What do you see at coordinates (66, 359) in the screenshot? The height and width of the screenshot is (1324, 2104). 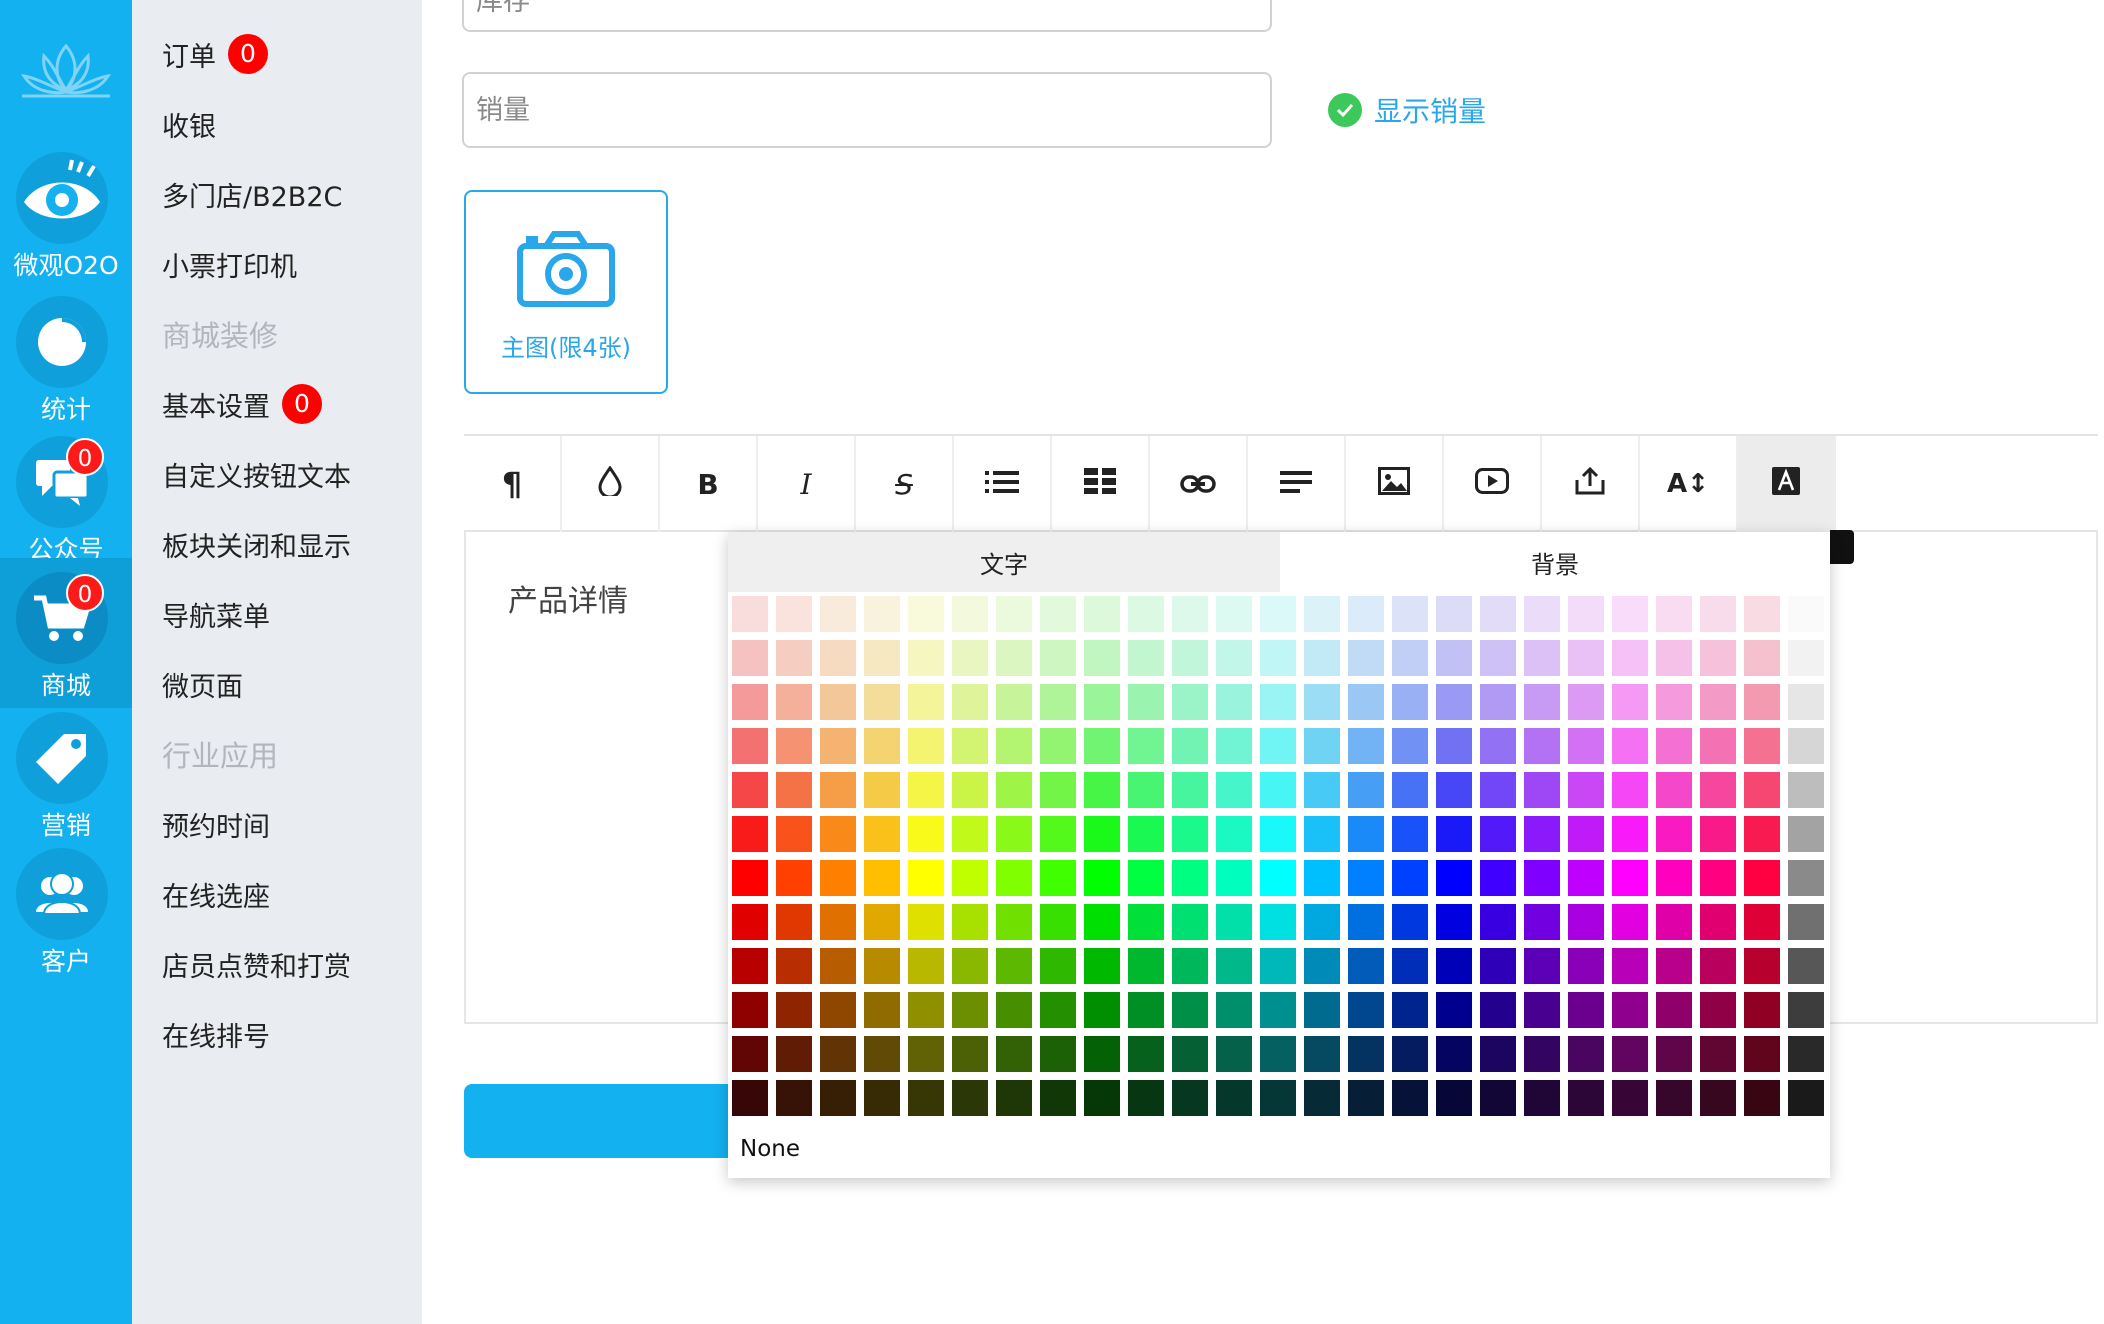 I see `rail-item-stats: 统计` at bounding box center [66, 359].